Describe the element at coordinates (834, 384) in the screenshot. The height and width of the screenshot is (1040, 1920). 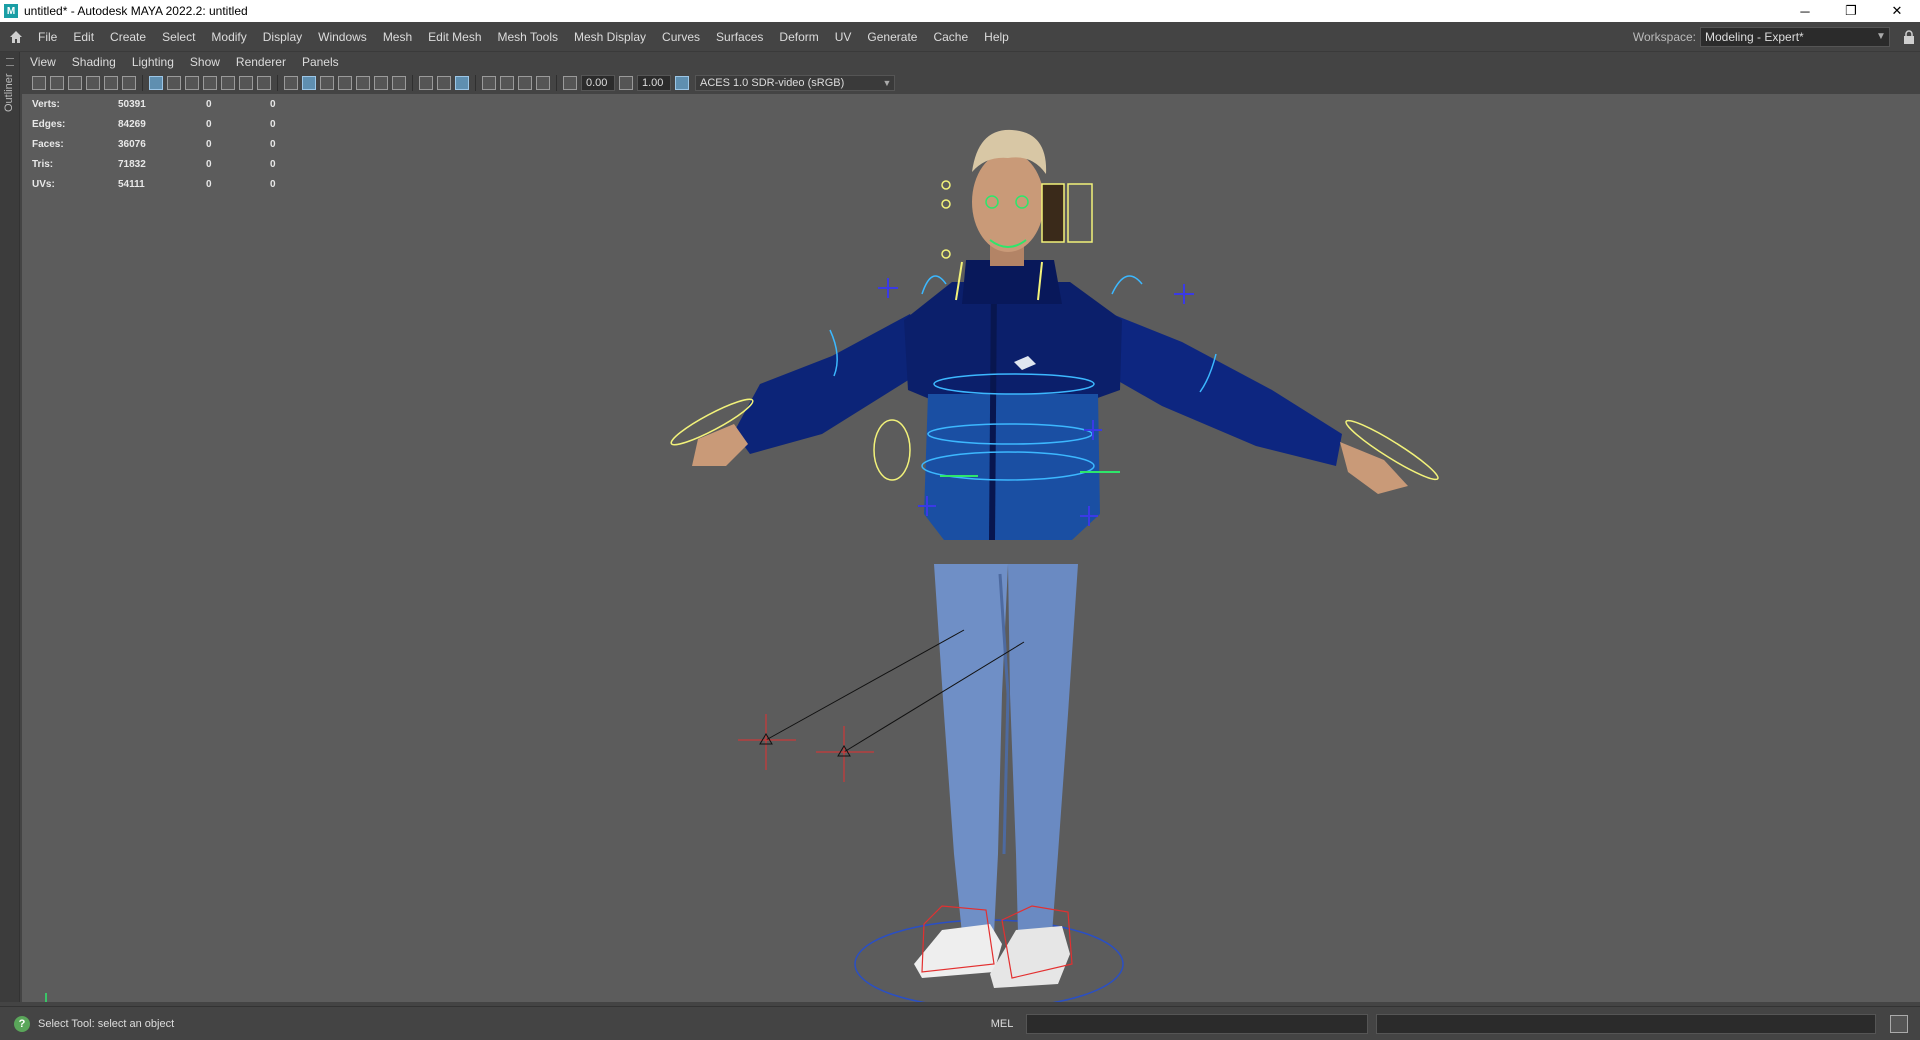
I see `left-arm` at that location.